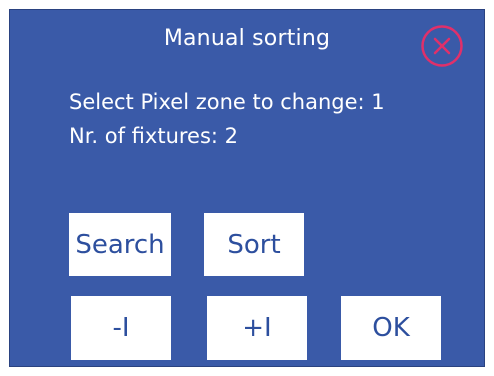  Describe the element at coordinates (120, 244) in the screenshot. I see `search-button: Search` at that location.